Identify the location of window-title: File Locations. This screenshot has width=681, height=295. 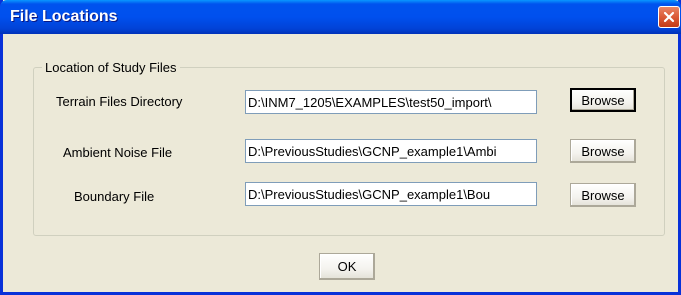
(64, 16).